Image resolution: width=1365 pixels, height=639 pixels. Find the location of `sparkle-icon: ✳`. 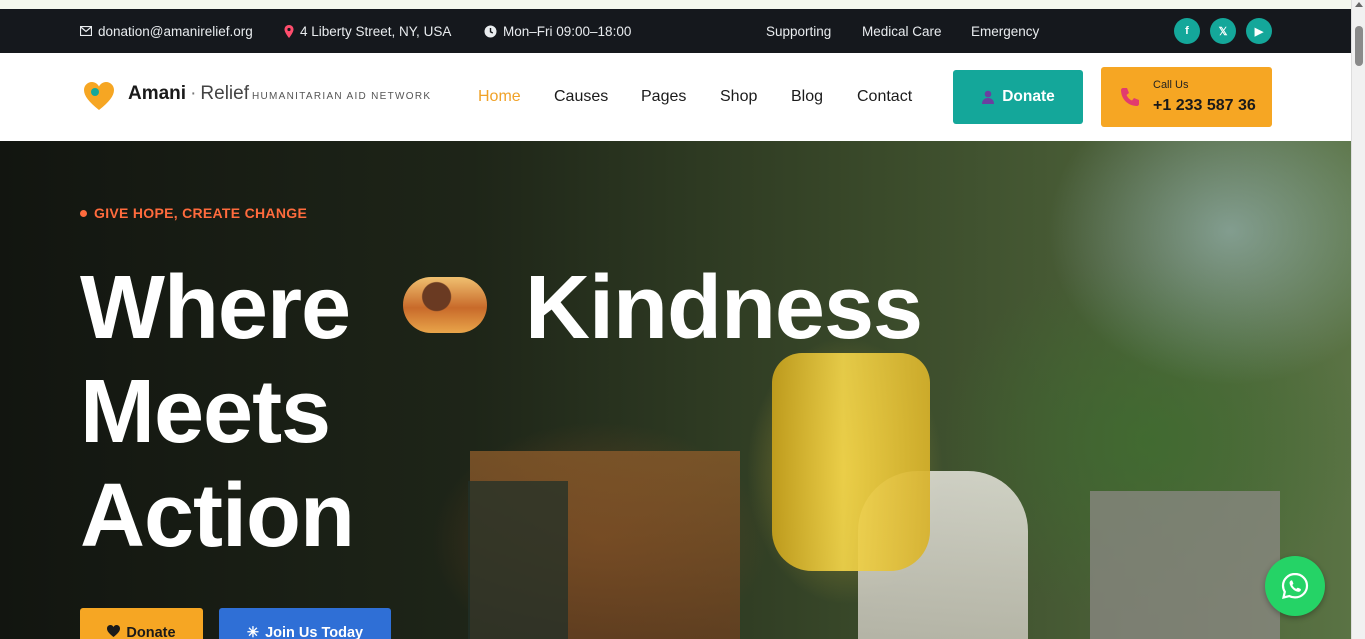

sparkle-icon: ✳ is located at coordinates (253, 632).